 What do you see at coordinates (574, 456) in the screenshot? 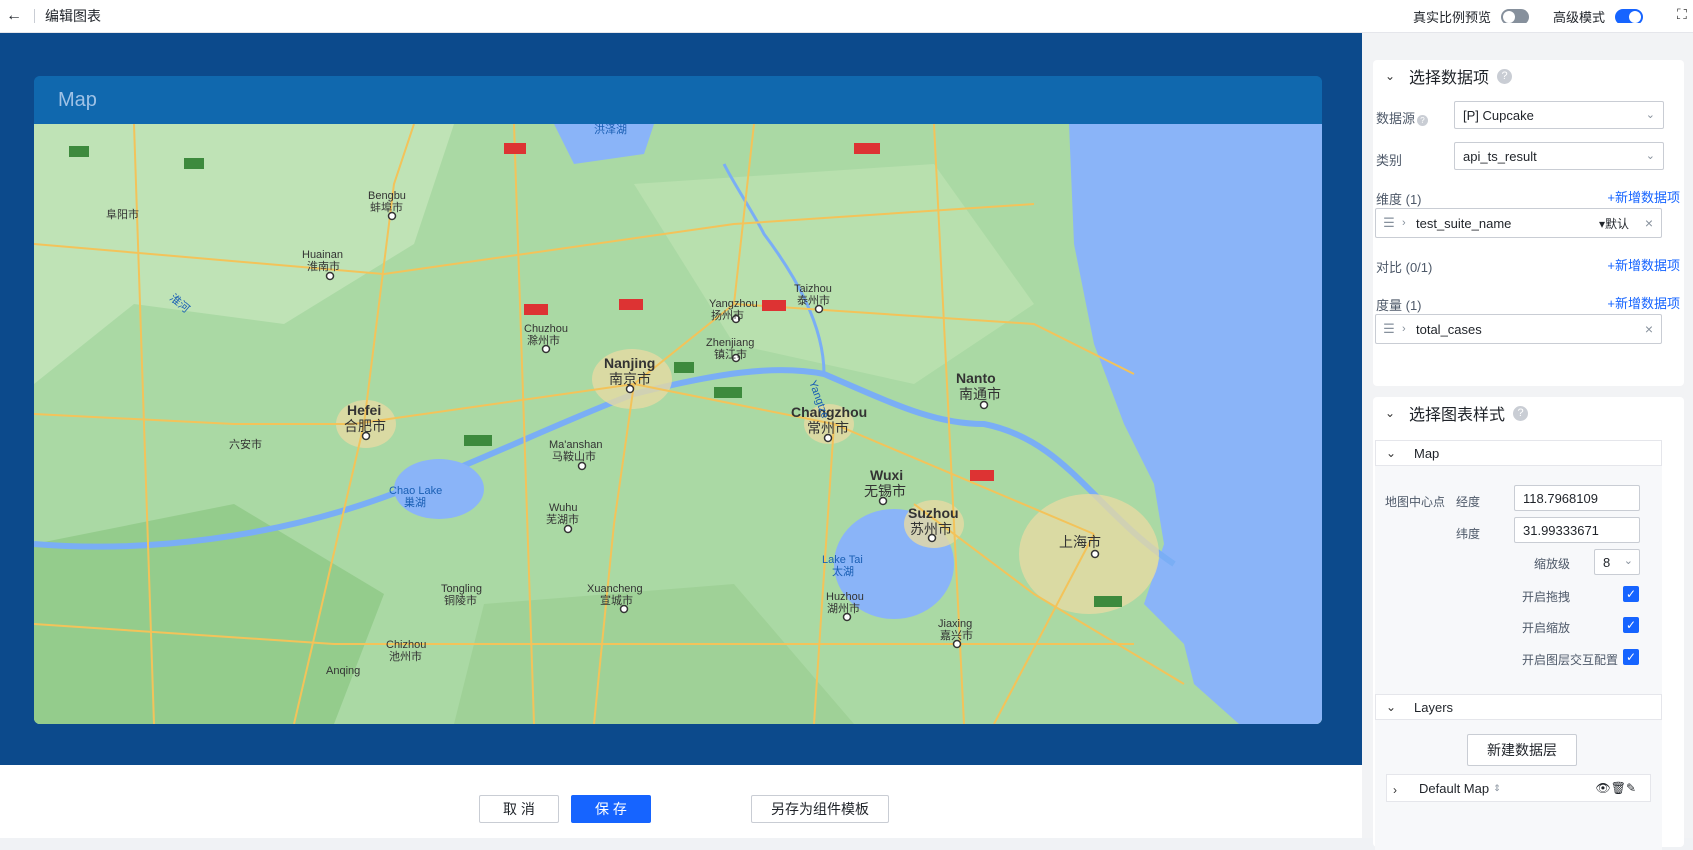
I see `map-label-maanshan-cn: 马鞍山市` at bounding box center [574, 456].